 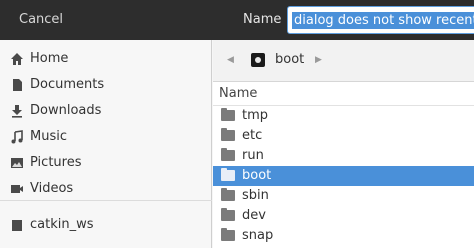 What do you see at coordinates (17, 163) in the screenshot?
I see `picture-icon` at bounding box center [17, 163].